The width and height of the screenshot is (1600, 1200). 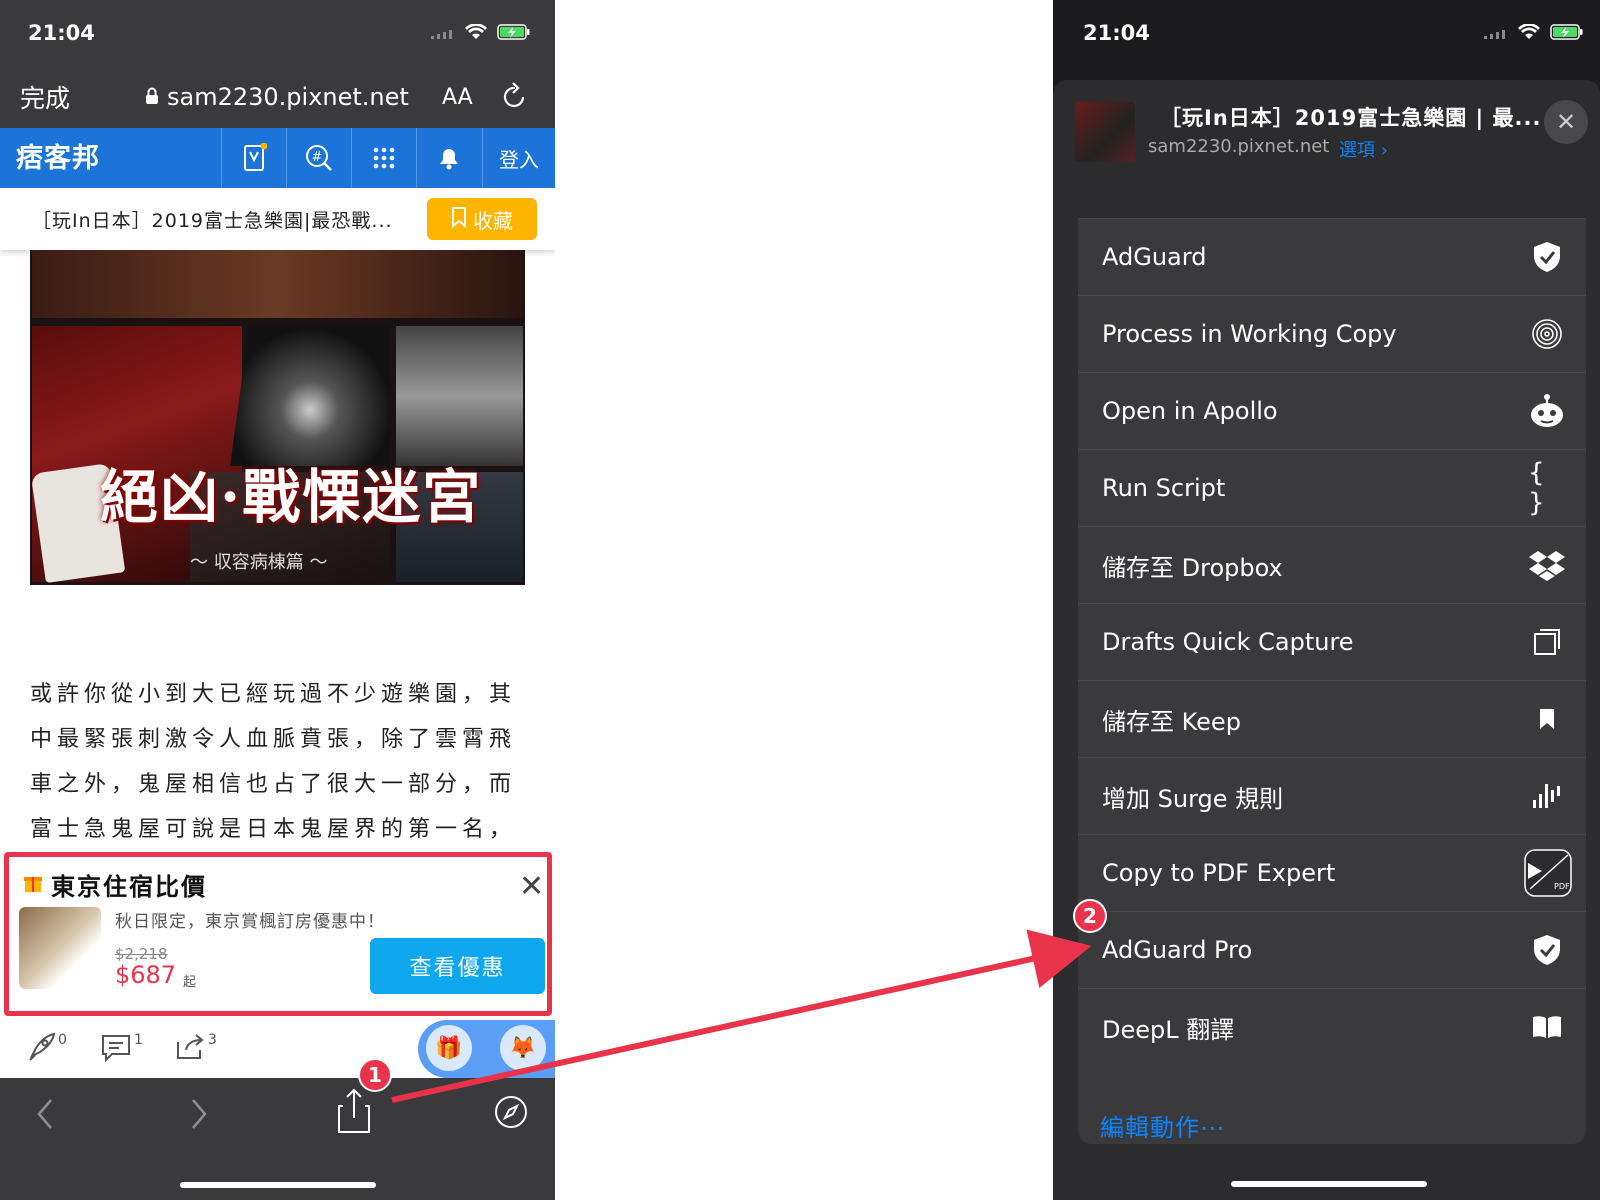 I want to click on collect-label: 收藏, so click(x=493, y=220).